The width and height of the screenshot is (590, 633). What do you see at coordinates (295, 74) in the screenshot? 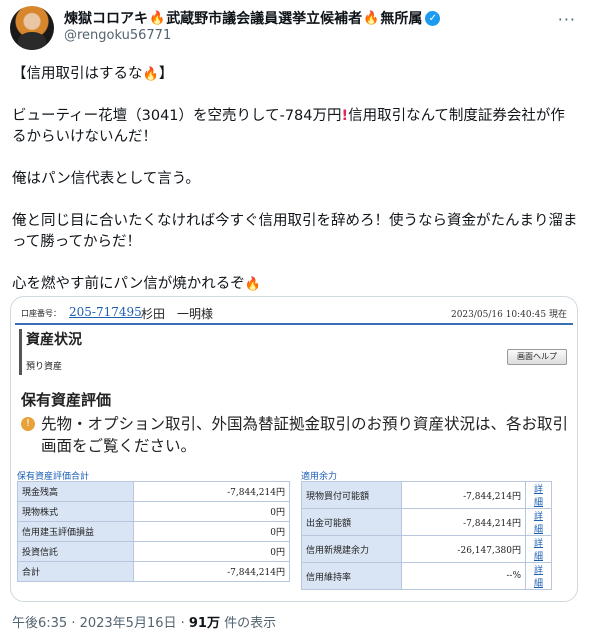
I see `tweet-line: 【信用取引はするな🔥】` at bounding box center [295, 74].